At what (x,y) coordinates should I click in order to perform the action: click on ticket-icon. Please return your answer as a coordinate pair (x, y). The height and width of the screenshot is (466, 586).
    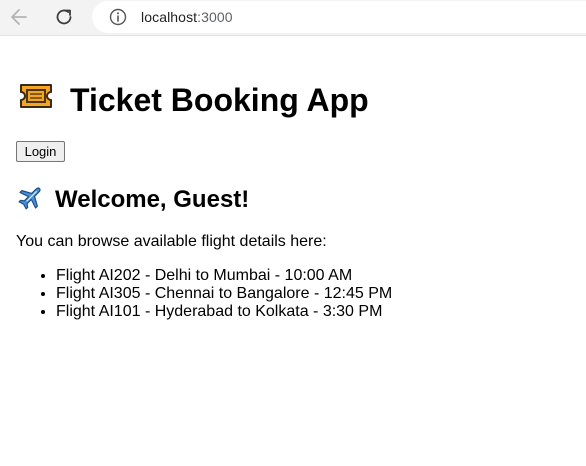
    Looking at the image, I should click on (36, 100).